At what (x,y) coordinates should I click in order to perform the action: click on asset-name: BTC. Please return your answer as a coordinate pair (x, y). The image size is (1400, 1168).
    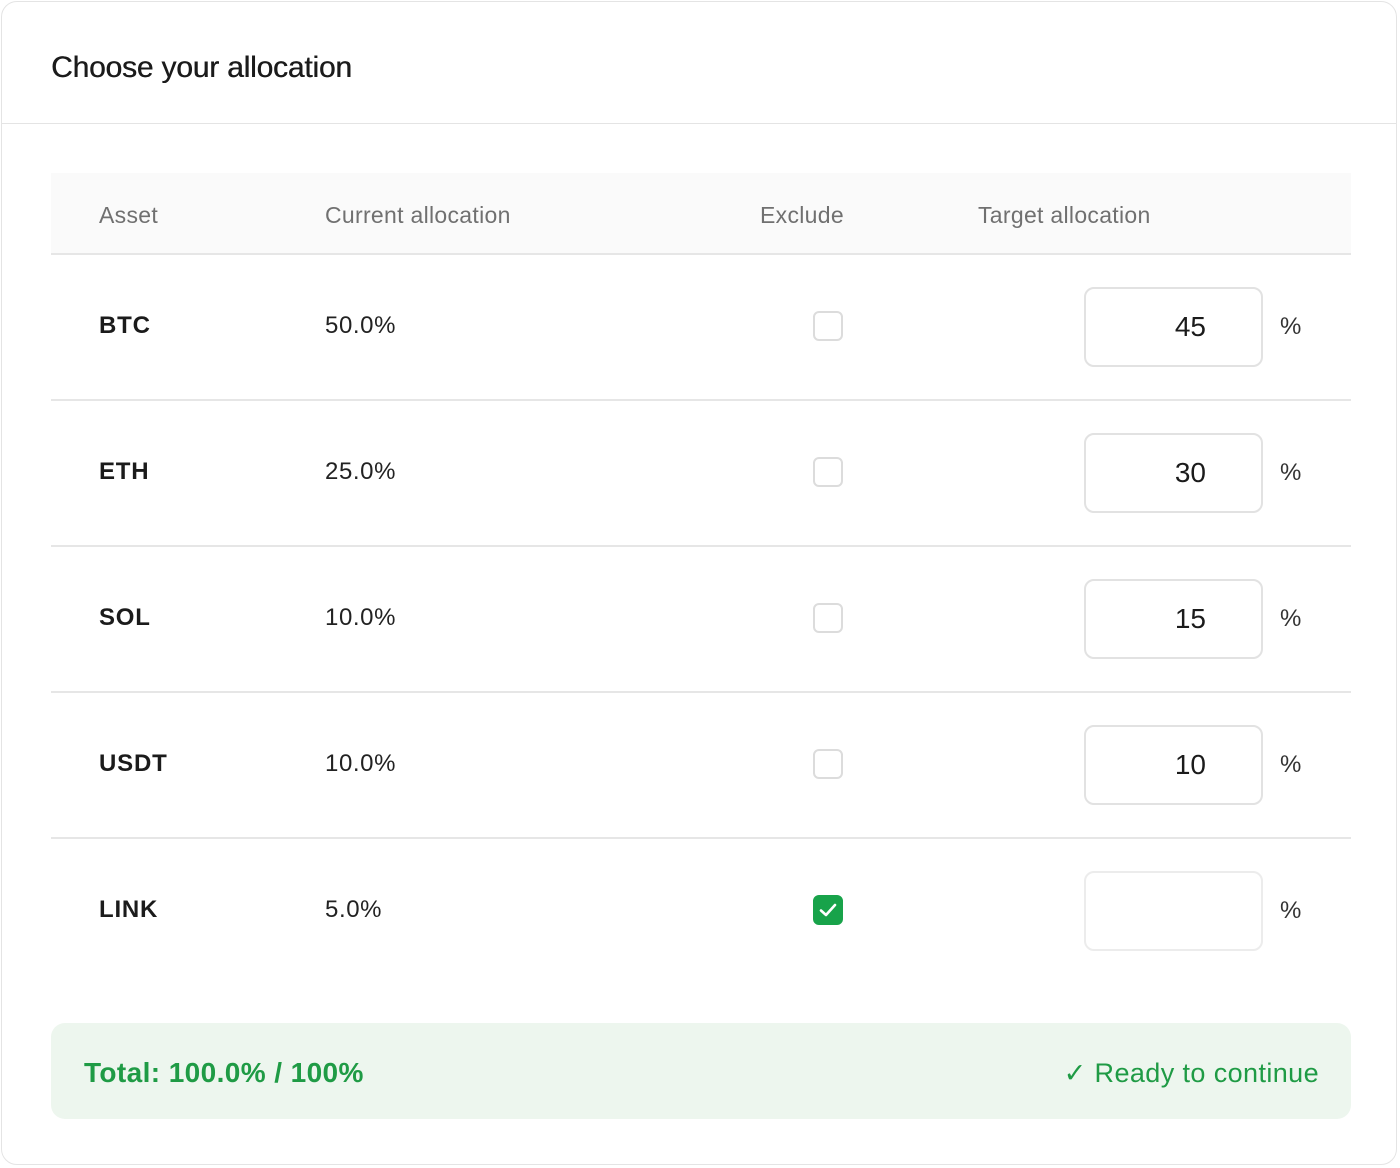
    Looking at the image, I should click on (125, 325).